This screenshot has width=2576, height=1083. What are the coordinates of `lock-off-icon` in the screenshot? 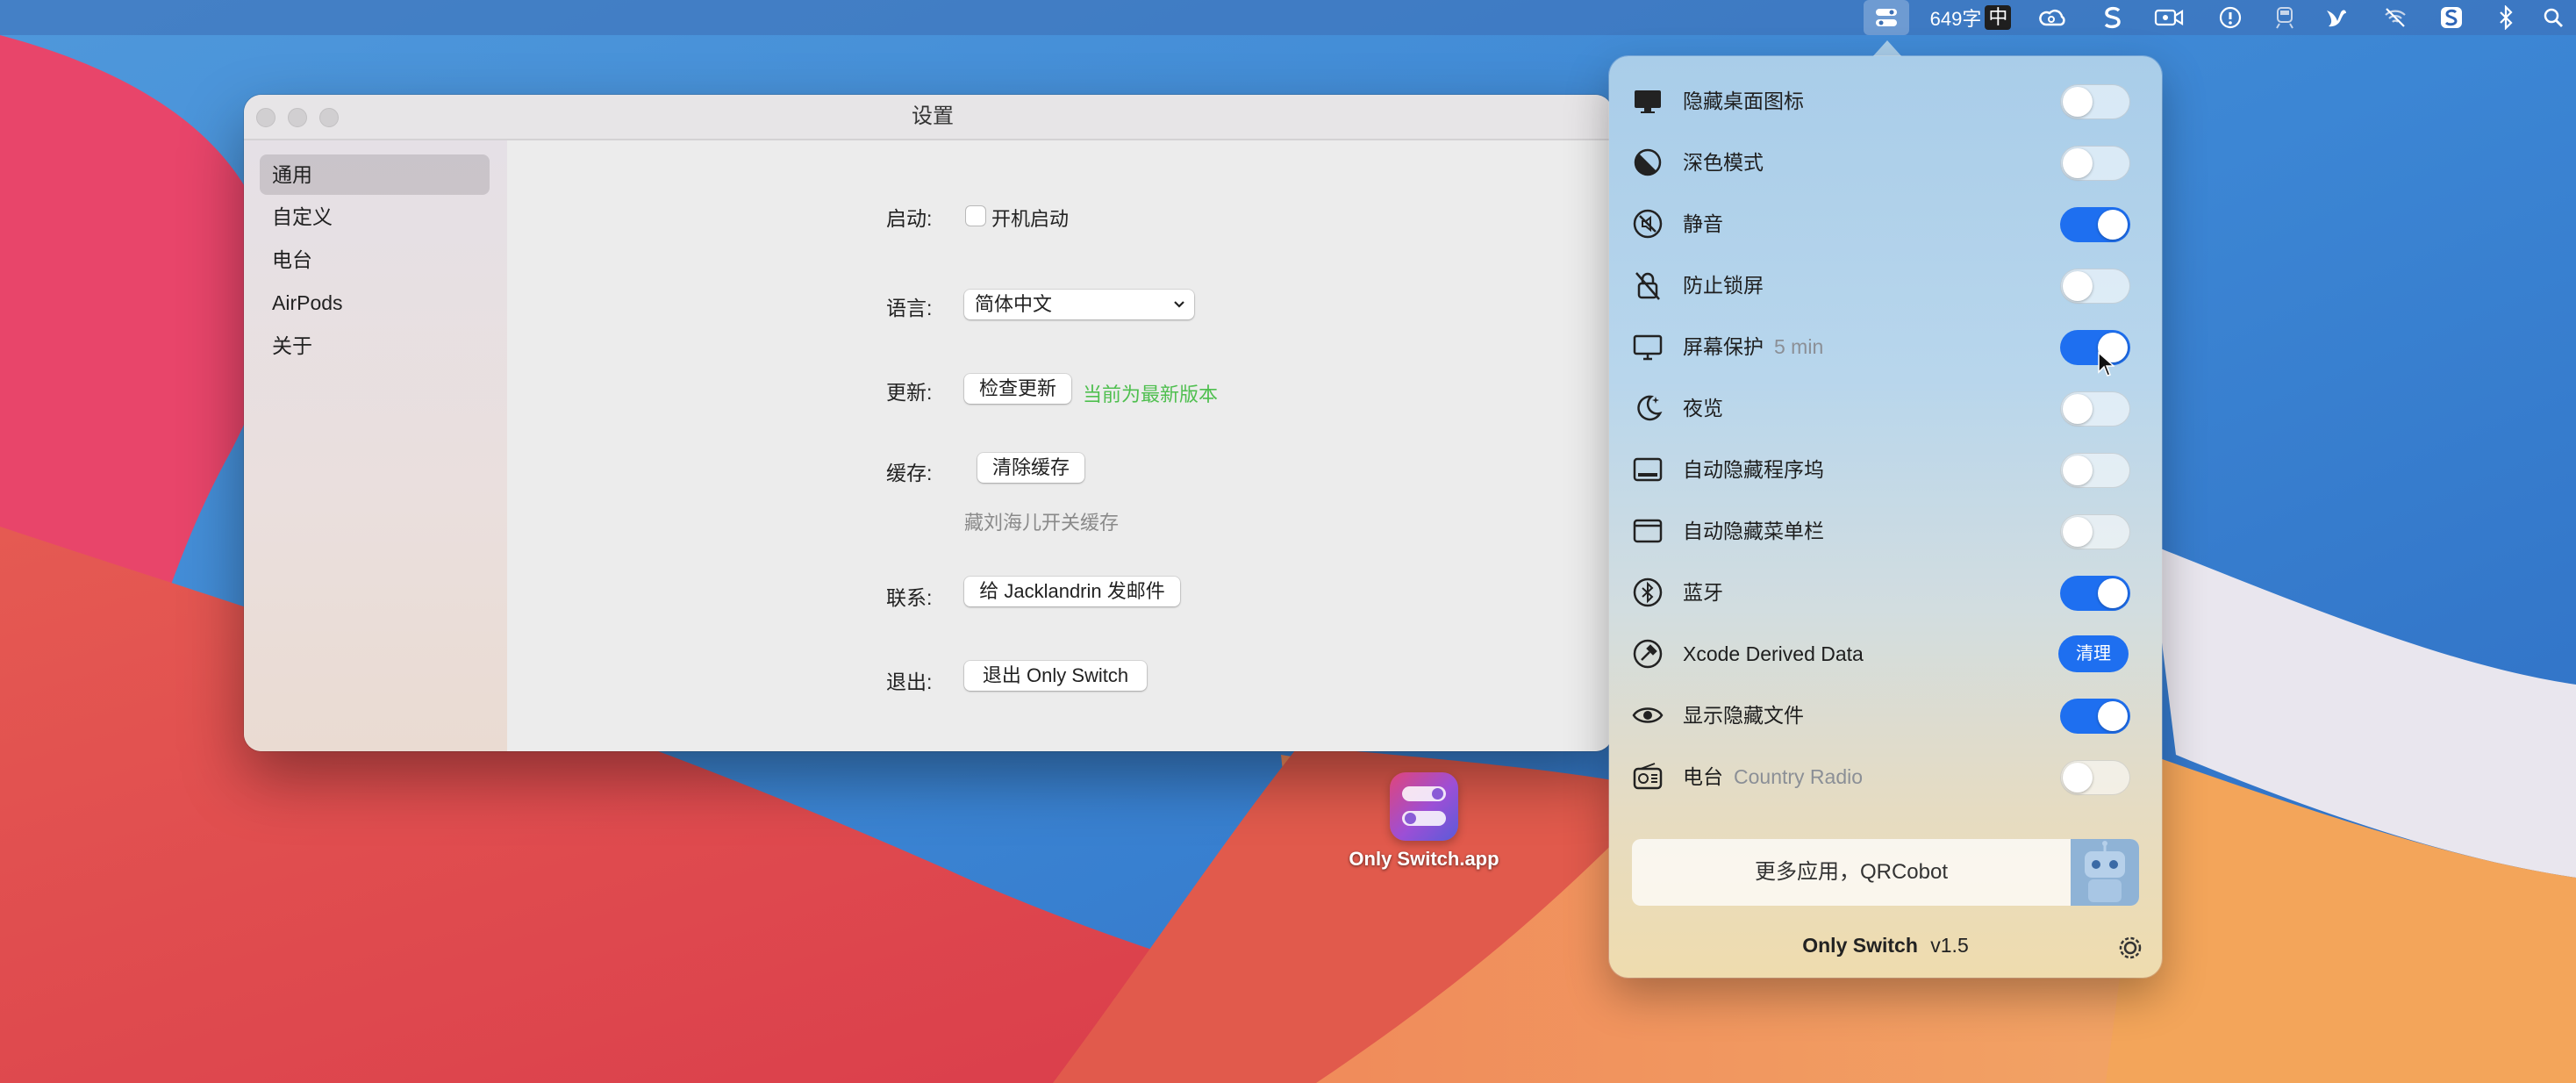 It's located at (1647, 286).